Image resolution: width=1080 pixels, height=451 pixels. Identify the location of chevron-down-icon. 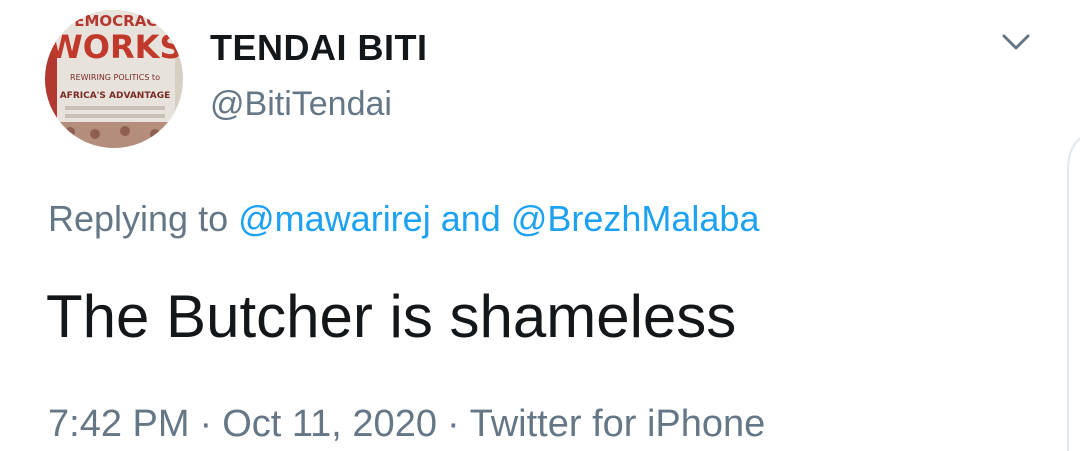
(1016, 42).